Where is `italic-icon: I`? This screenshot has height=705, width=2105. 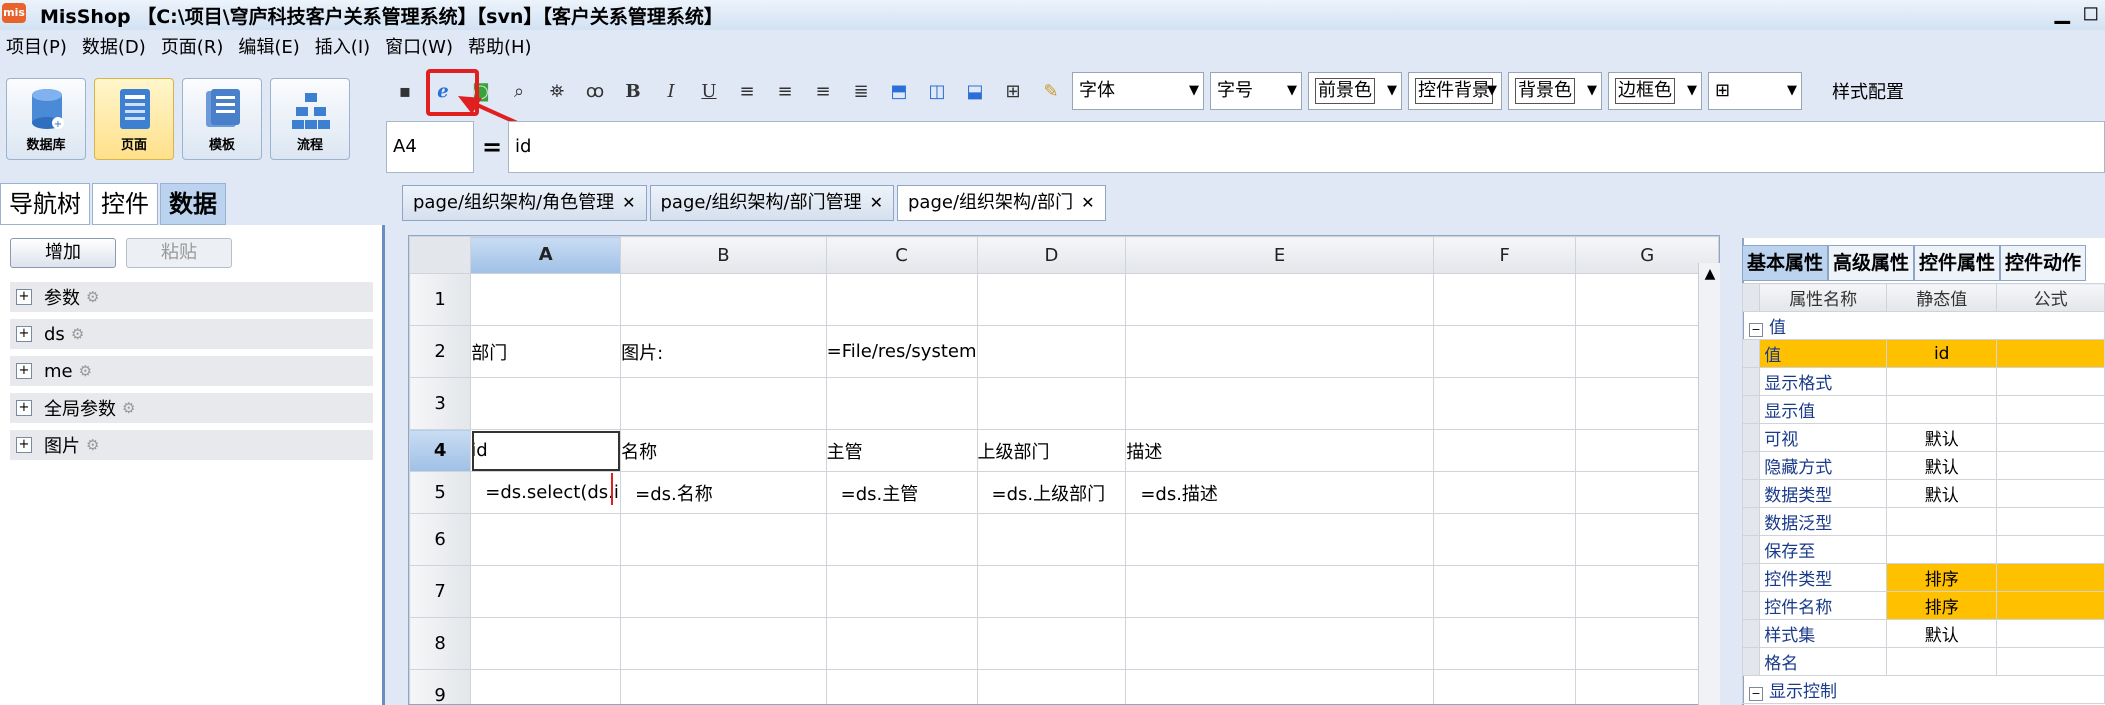
italic-icon: I is located at coordinates (671, 91).